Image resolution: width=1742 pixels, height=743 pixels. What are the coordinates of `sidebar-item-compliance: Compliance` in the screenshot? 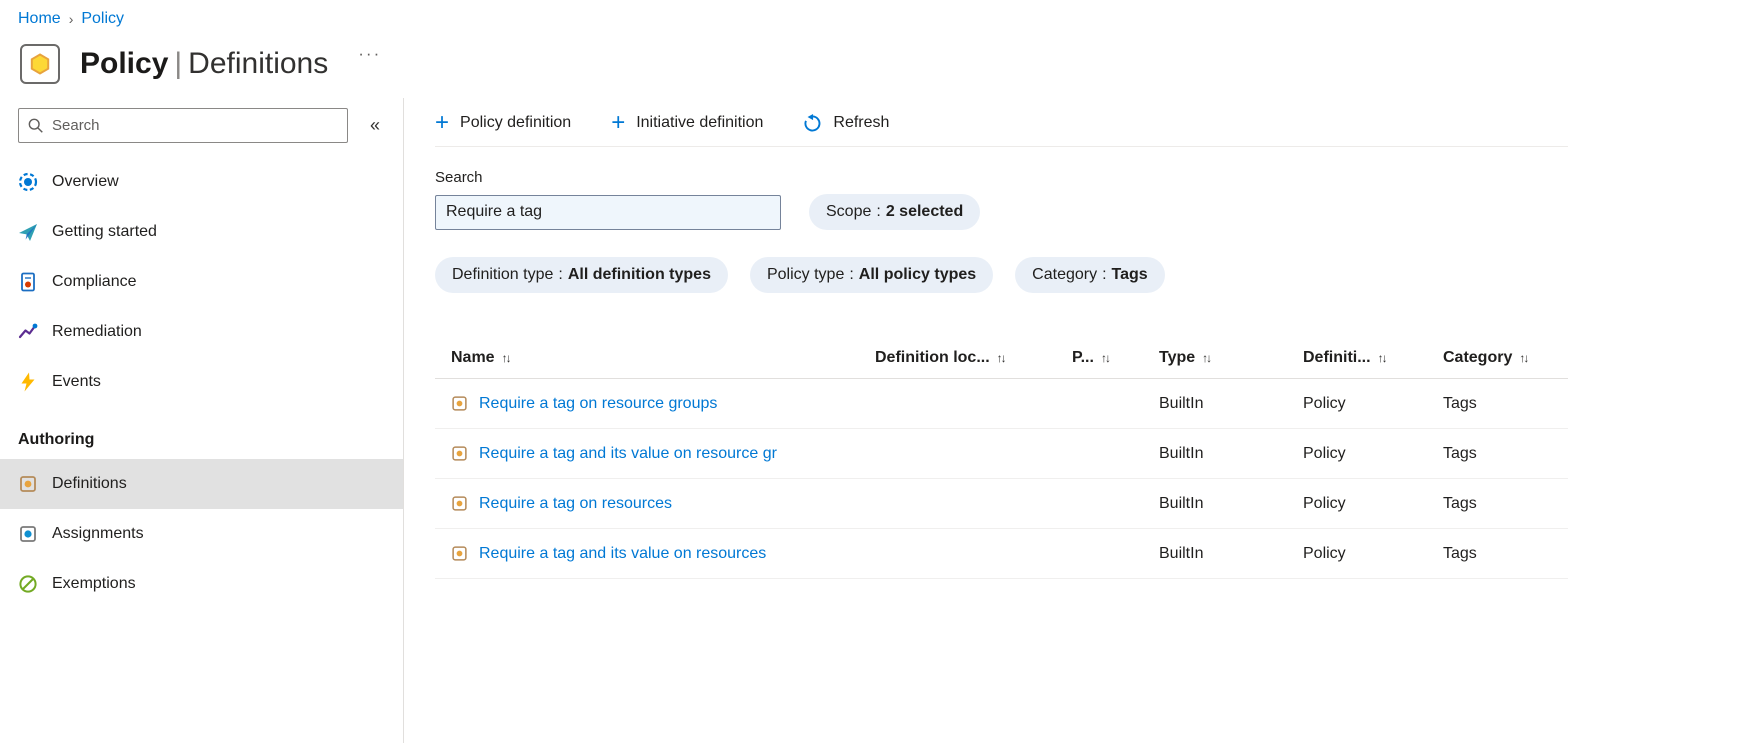 It's located at (201, 282).